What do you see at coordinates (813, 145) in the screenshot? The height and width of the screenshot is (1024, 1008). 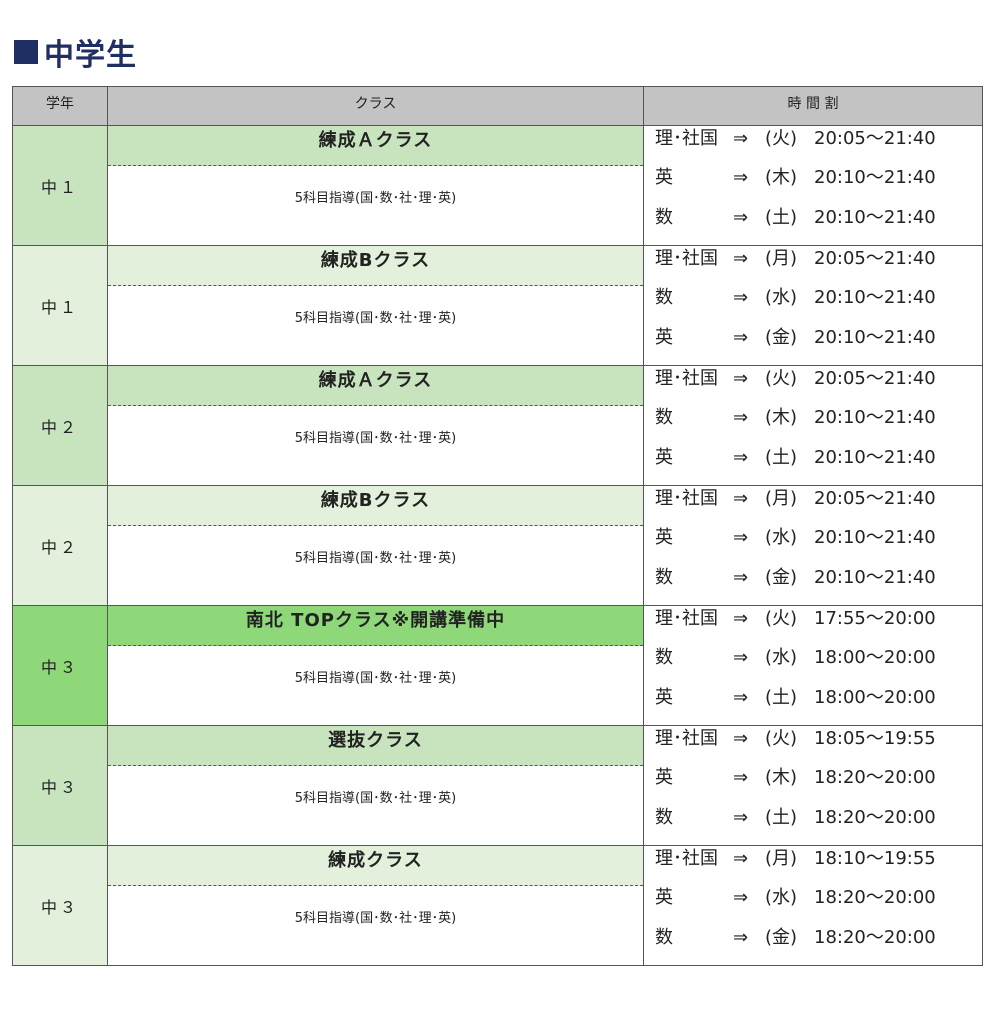 I see `timetable-entry: 理･社国 ⇒ (火) 20:05～21:40` at bounding box center [813, 145].